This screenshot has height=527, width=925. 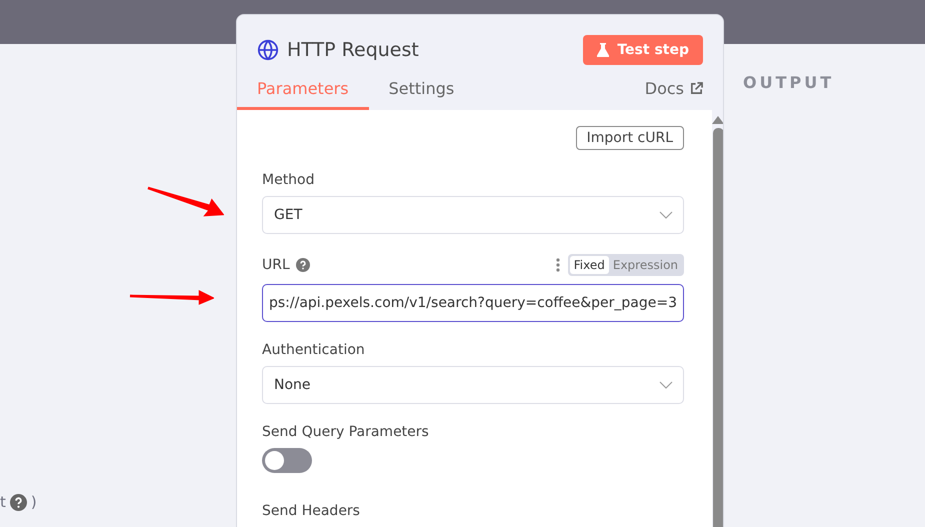 What do you see at coordinates (673, 94) in the screenshot?
I see `docs-link: Docs` at bounding box center [673, 94].